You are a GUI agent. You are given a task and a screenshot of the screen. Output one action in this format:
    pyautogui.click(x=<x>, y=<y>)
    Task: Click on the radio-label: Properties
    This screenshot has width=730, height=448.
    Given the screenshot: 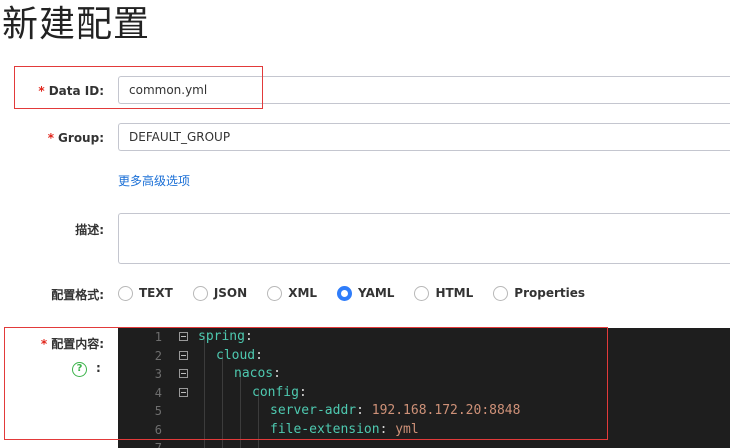 What is the action you would take?
    pyautogui.click(x=550, y=293)
    